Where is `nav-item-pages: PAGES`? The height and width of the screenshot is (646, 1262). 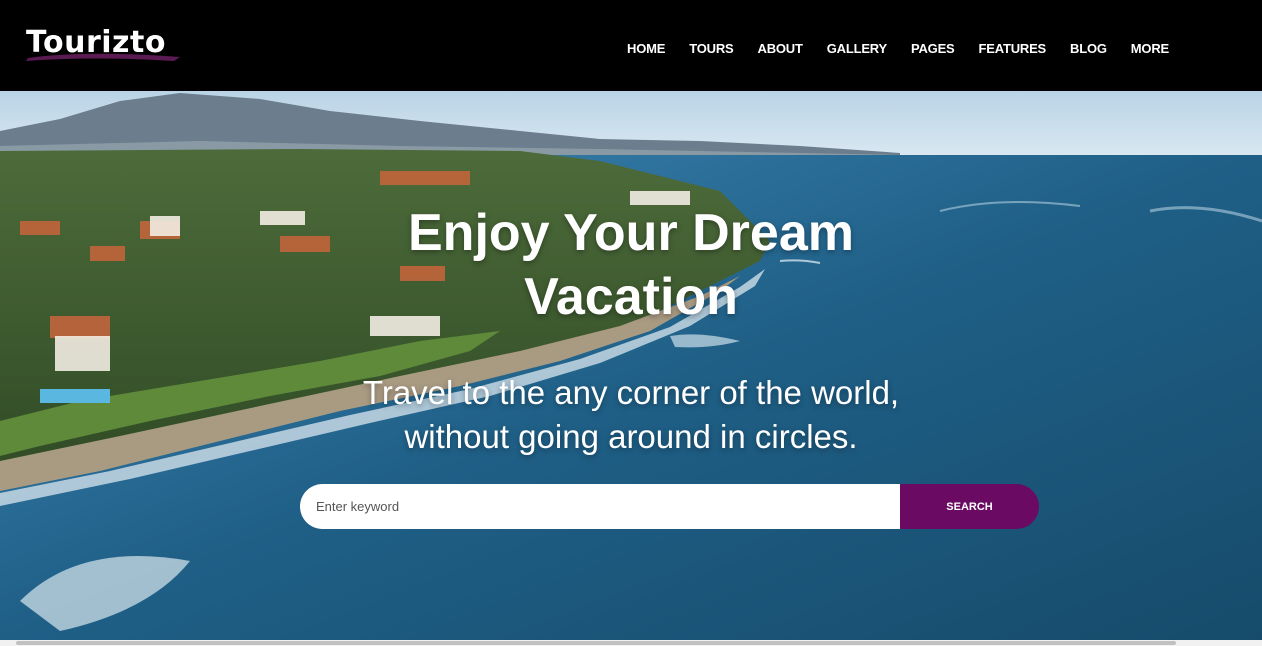 nav-item-pages: PAGES is located at coordinates (933, 48).